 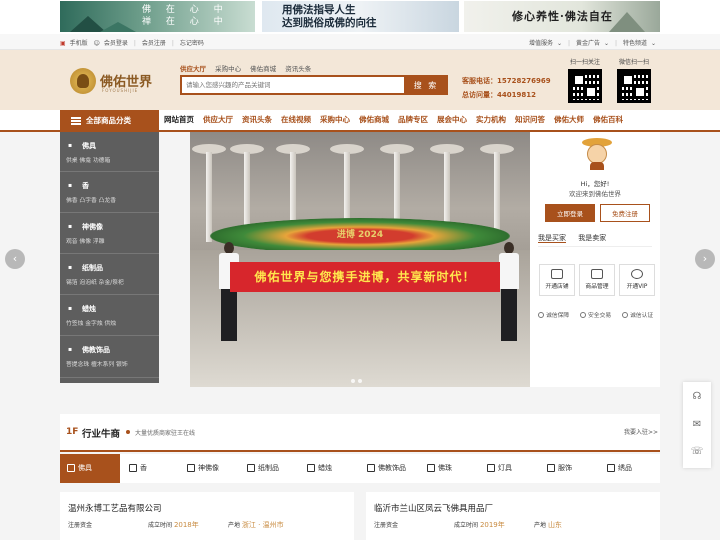 What do you see at coordinates (263, 69) in the screenshot?
I see `search-tab-mall: 佛佑商城` at bounding box center [263, 69].